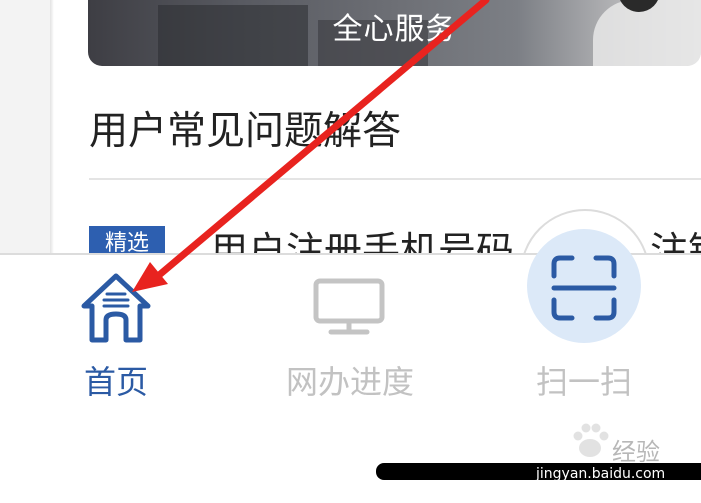 This screenshot has height=503, width=701. I want to click on paw-logo-icon, so click(591, 440).